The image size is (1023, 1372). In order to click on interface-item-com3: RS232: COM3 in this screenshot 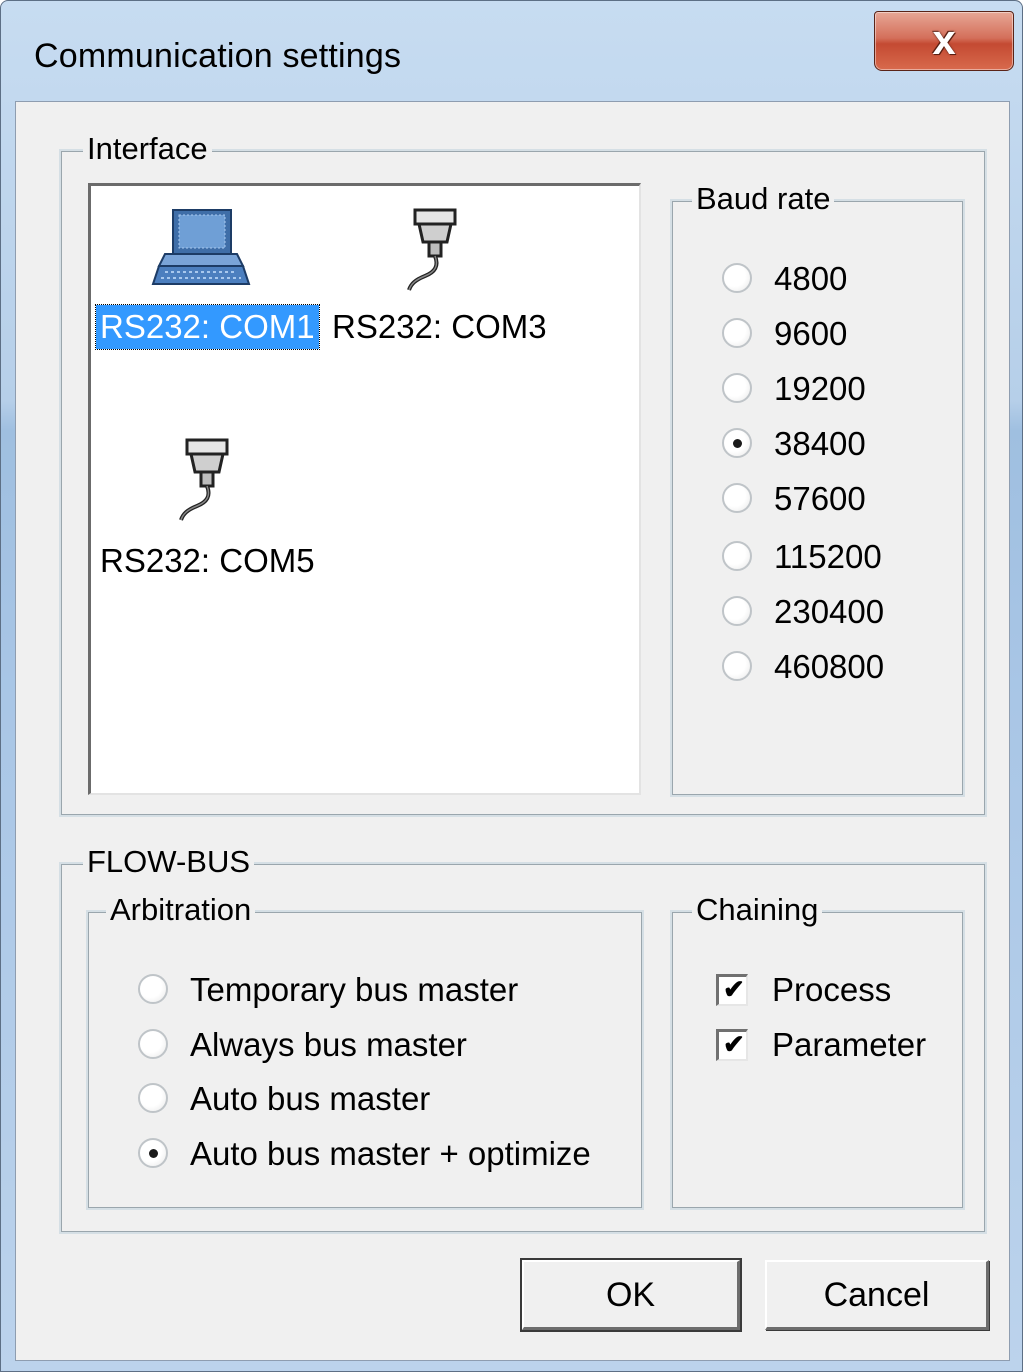, I will do `click(447, 271)`.